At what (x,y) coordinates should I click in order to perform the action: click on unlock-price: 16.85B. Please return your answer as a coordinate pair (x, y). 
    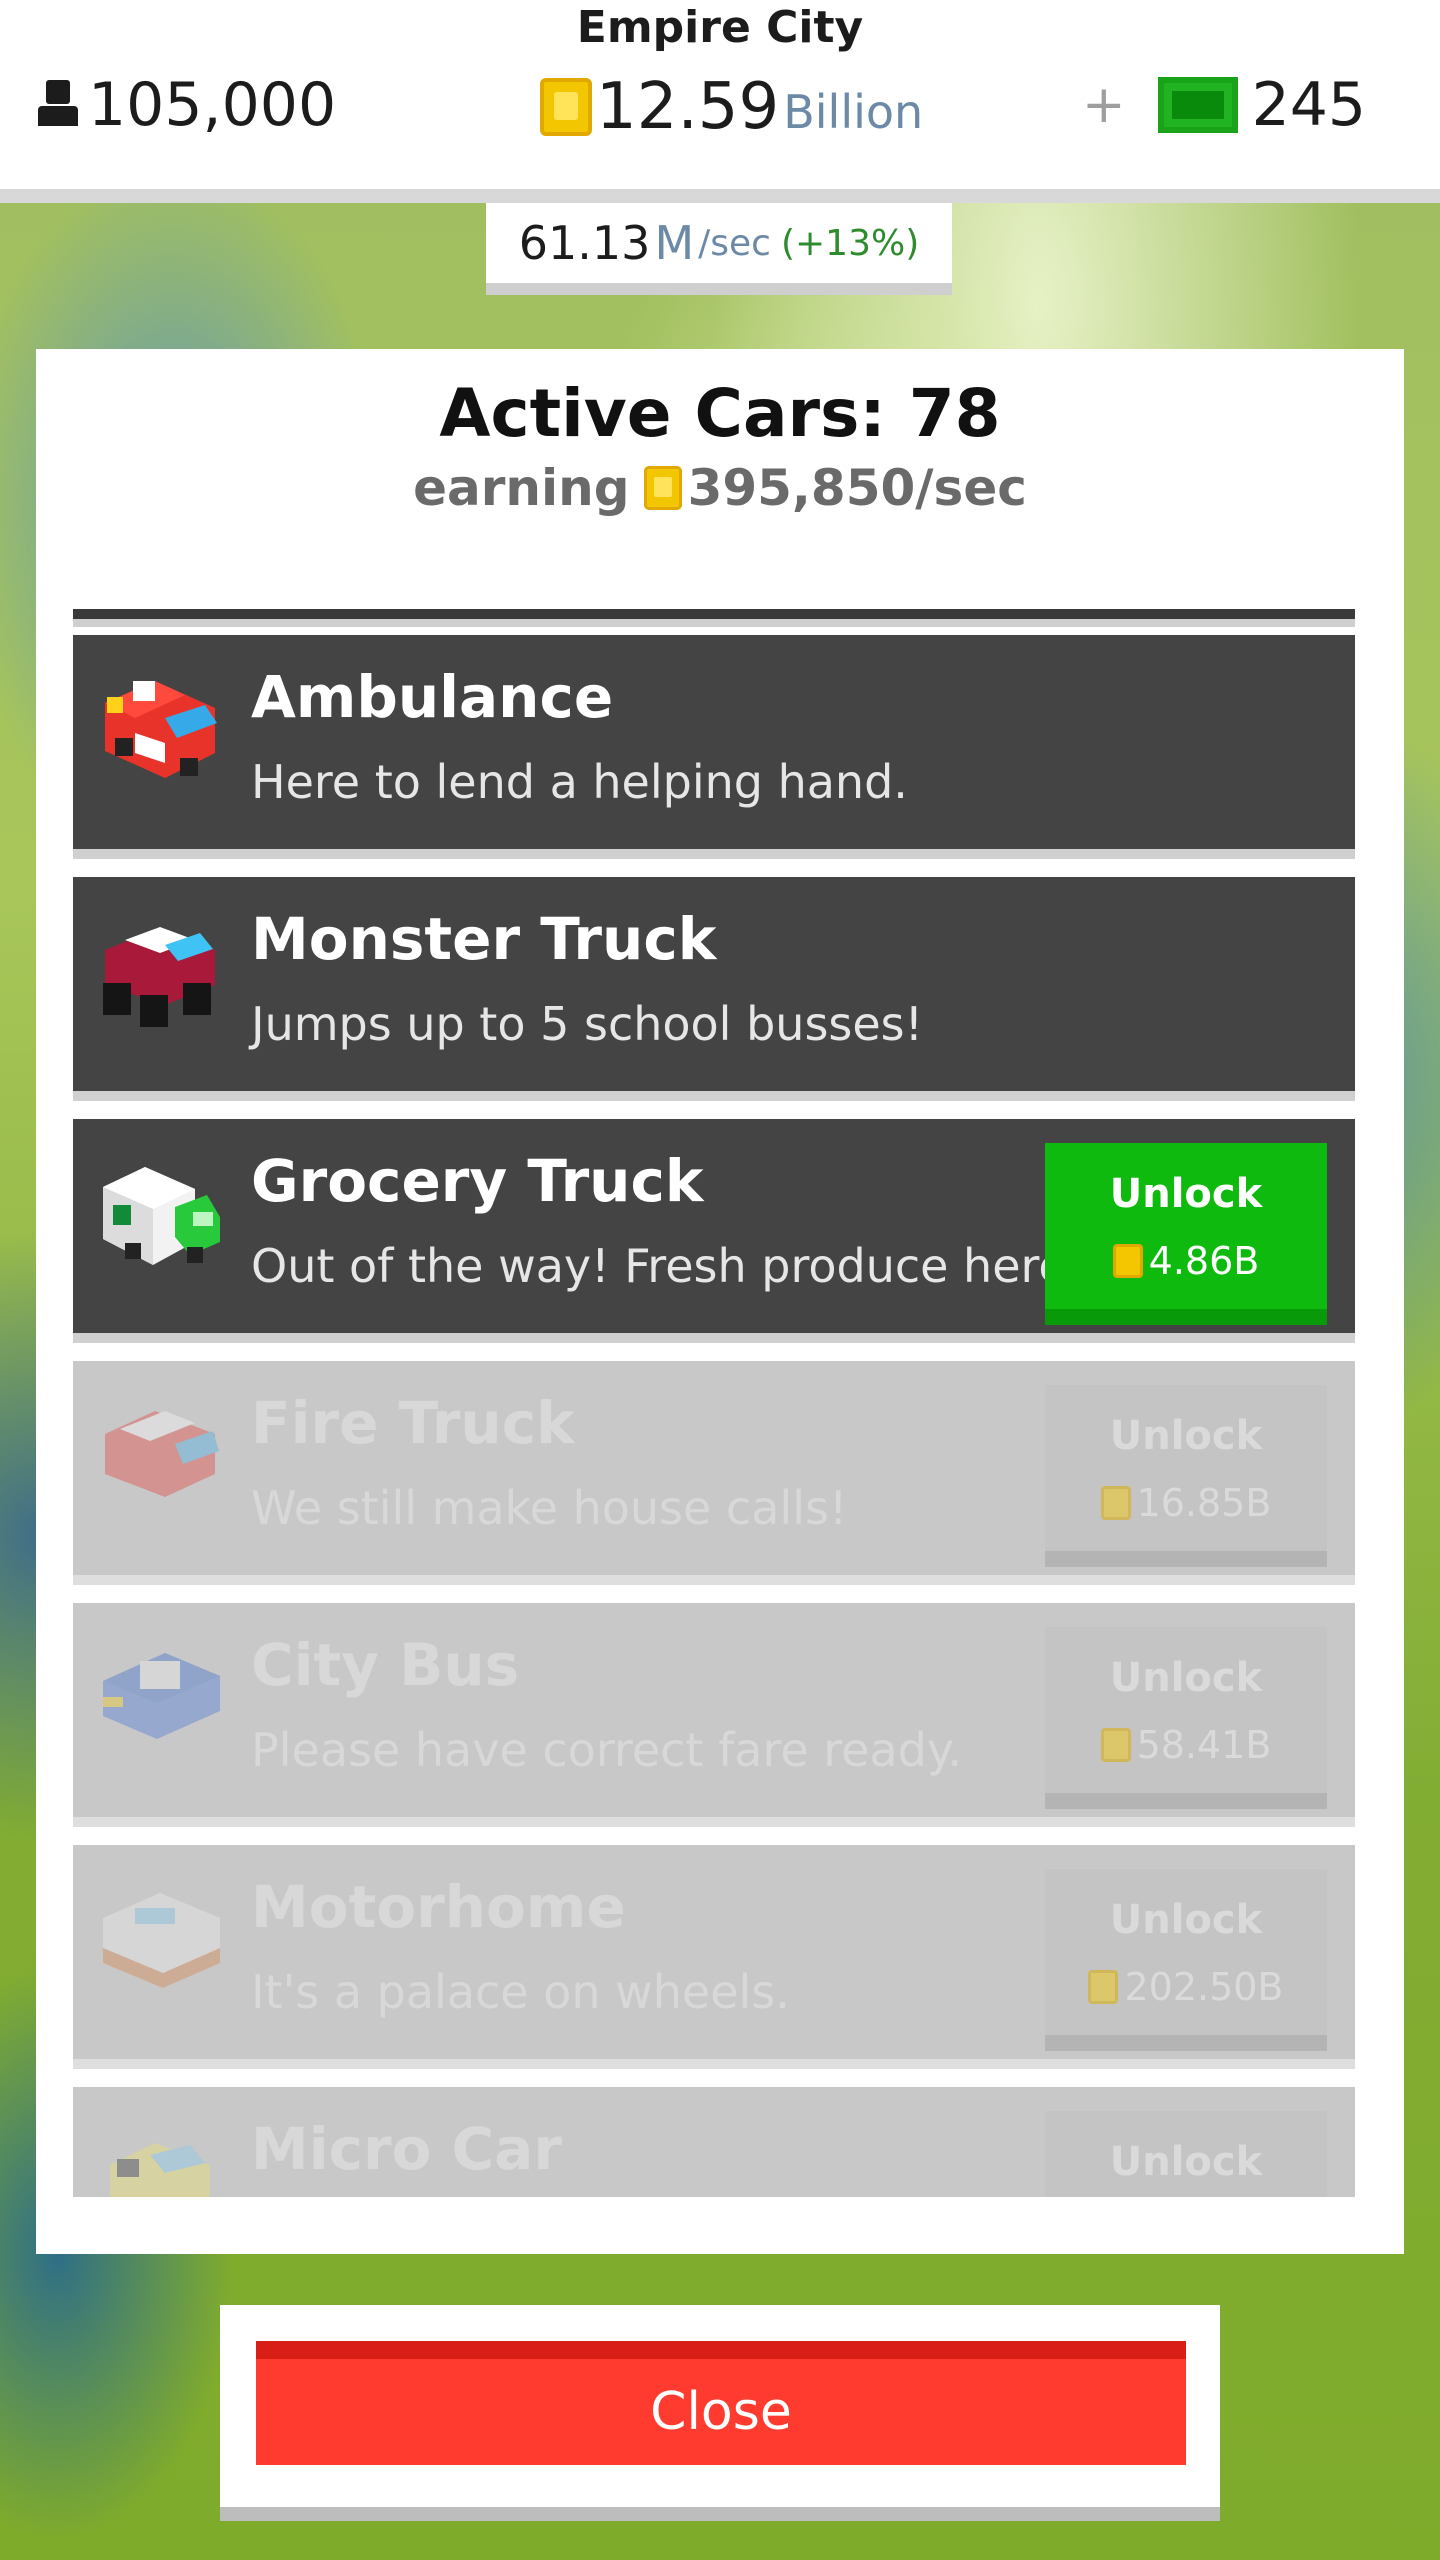
    Looking at the image, I should click on (1186, 1503).